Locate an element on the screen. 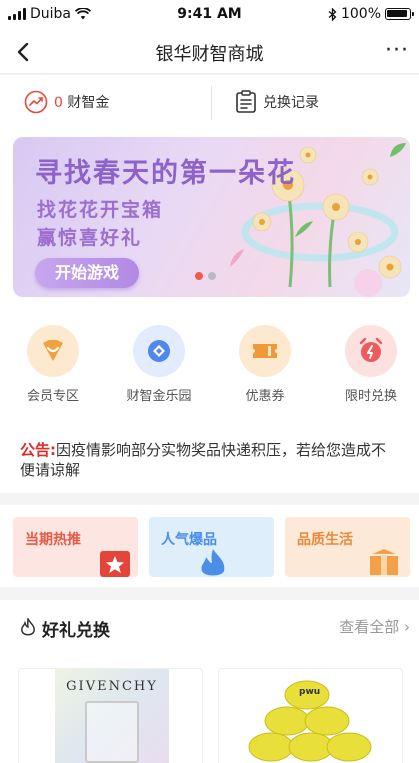 Image resolution: width=419 pixels, height=763 pixels. divider is located at coordinates (211, 103).